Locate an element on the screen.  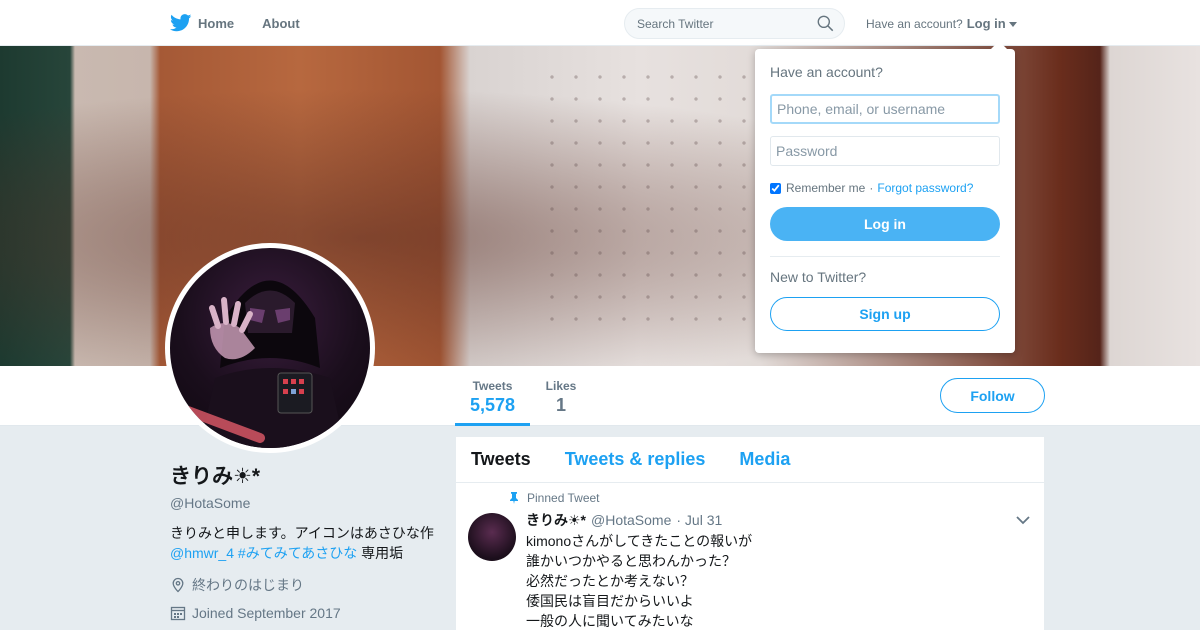
top-navigation: Home About Have an account? Log in is located at coordinates (600, 23).